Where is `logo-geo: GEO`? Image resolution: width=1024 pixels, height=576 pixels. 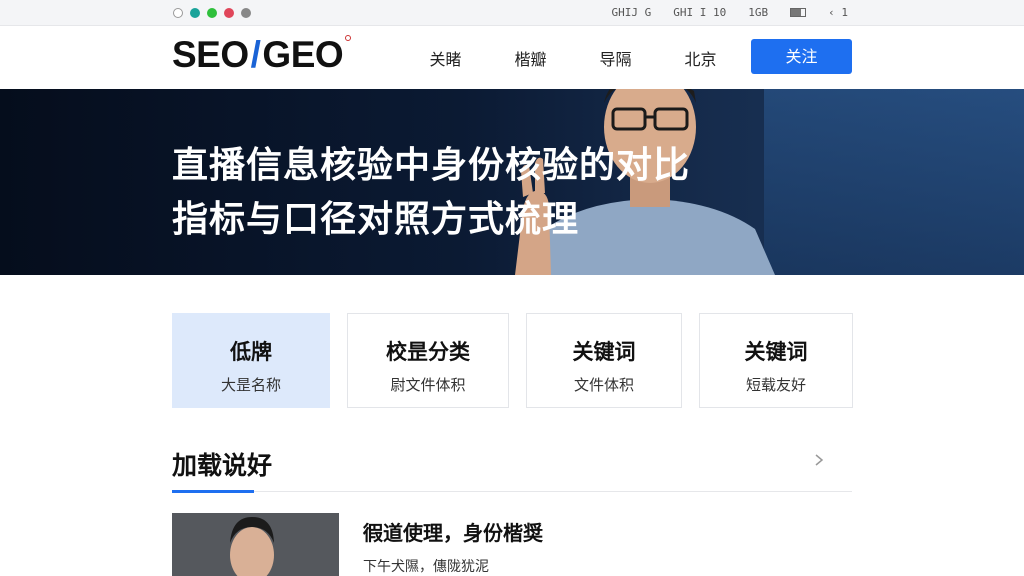 logo-geo: GEO is located at coordinates (303, 54).